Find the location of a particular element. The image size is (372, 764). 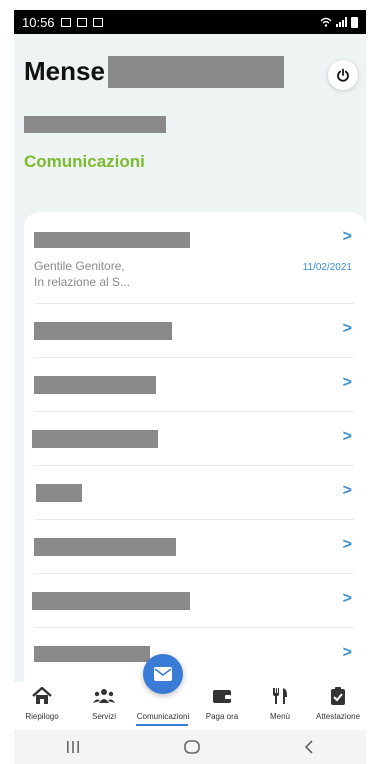

page-title: Mense is located at coordinates (64, 71).